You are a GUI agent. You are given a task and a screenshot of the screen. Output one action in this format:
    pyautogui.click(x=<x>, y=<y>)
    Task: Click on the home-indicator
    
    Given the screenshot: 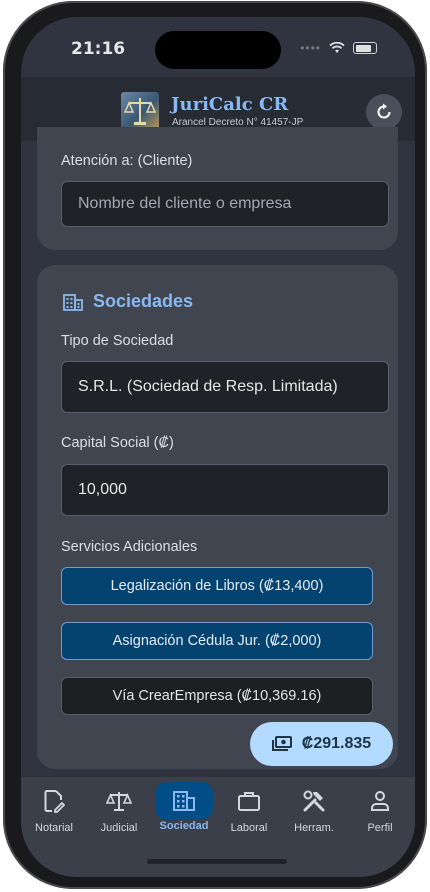 What is the action you would take?
    pyautogui.click(x=217, y=861)
    